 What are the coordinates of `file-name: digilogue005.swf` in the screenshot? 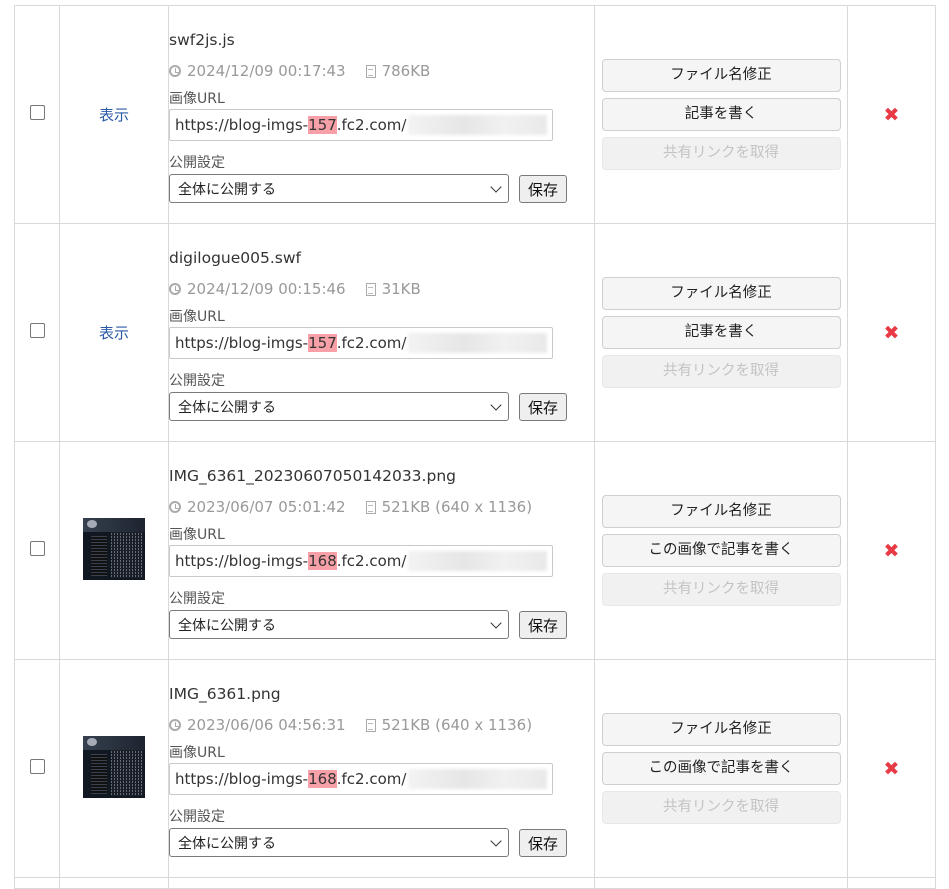 It's located at (235, 258).